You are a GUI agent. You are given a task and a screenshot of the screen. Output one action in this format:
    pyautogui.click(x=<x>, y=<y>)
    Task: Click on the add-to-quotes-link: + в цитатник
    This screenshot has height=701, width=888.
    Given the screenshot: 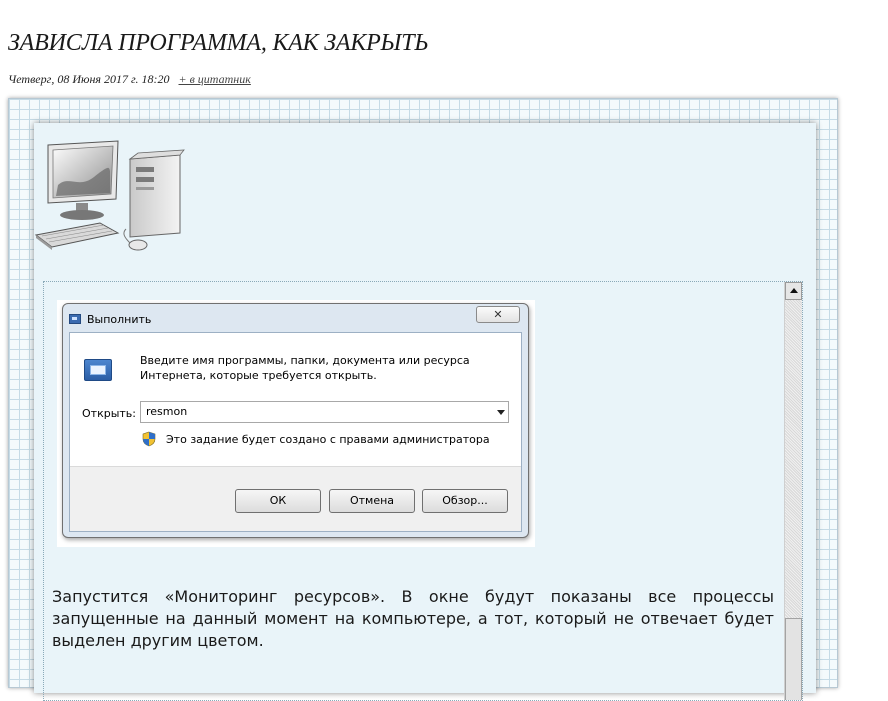 What is the action you would take?
    pyautogui.click(x=215, y=79)
    